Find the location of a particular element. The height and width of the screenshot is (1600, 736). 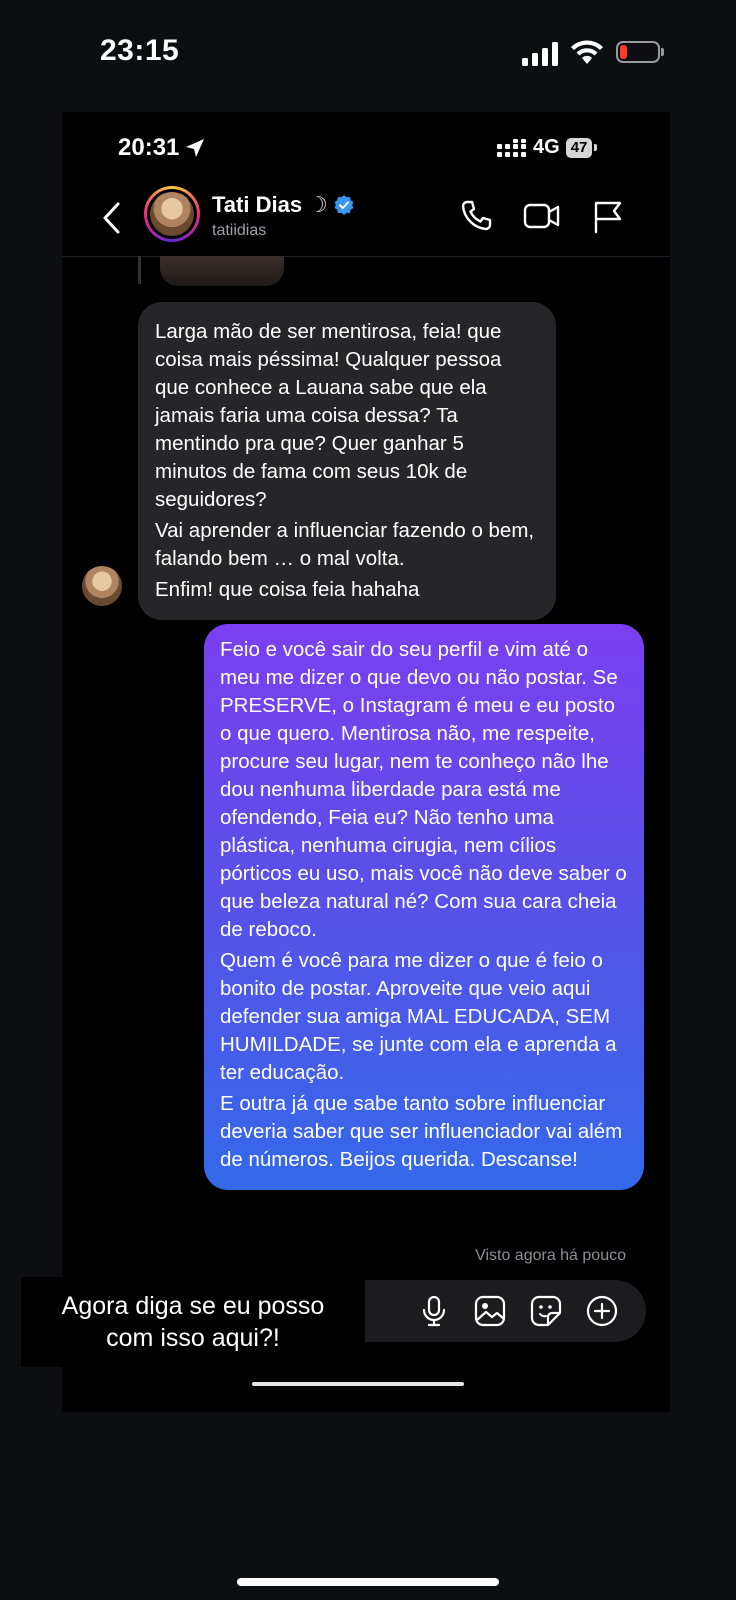

contact-name: Tati Dias ☽ is located at coordinates (283, 205).